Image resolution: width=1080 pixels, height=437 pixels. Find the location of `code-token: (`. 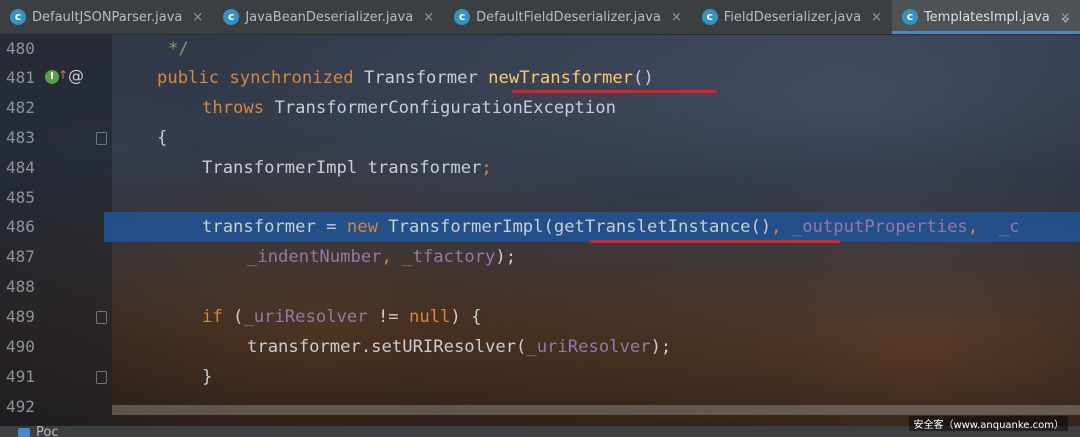

code-token: ( is located at coordinates (233, 317).